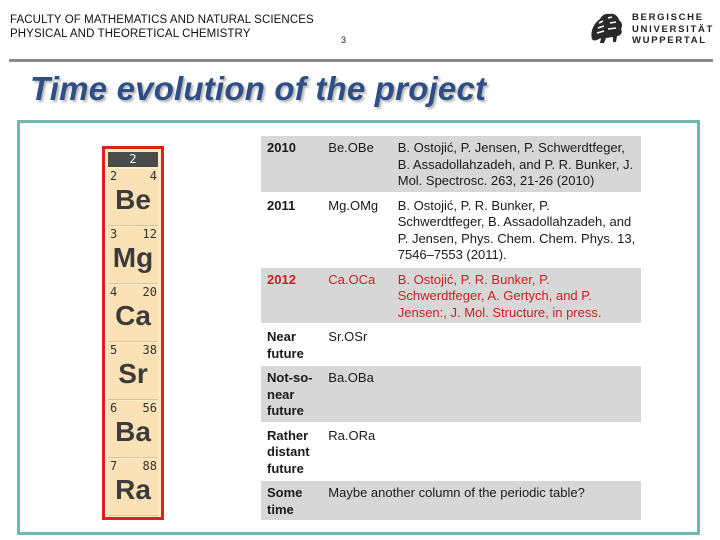  I want to click on element-cell: 2 4 Be, so click(133, 197).